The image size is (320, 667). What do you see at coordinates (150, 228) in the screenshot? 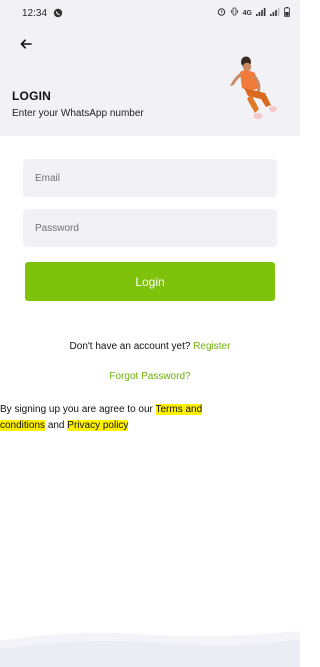
I see `password-field` at bounding box center [150, 228].